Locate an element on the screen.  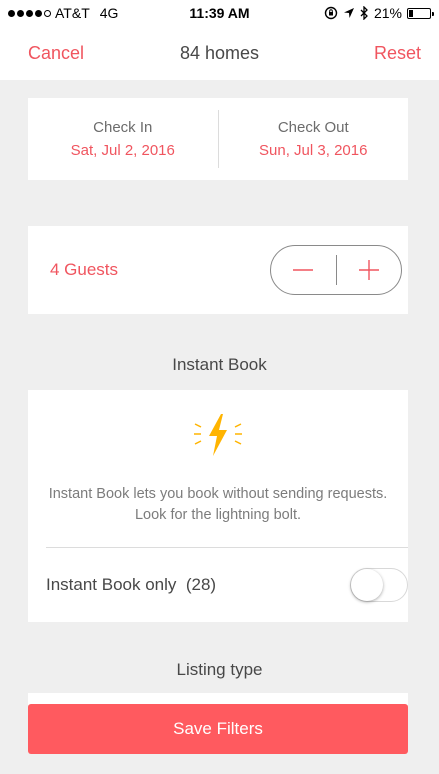
instant-book-heading: Instant Book is located at coordinates (219, 364).